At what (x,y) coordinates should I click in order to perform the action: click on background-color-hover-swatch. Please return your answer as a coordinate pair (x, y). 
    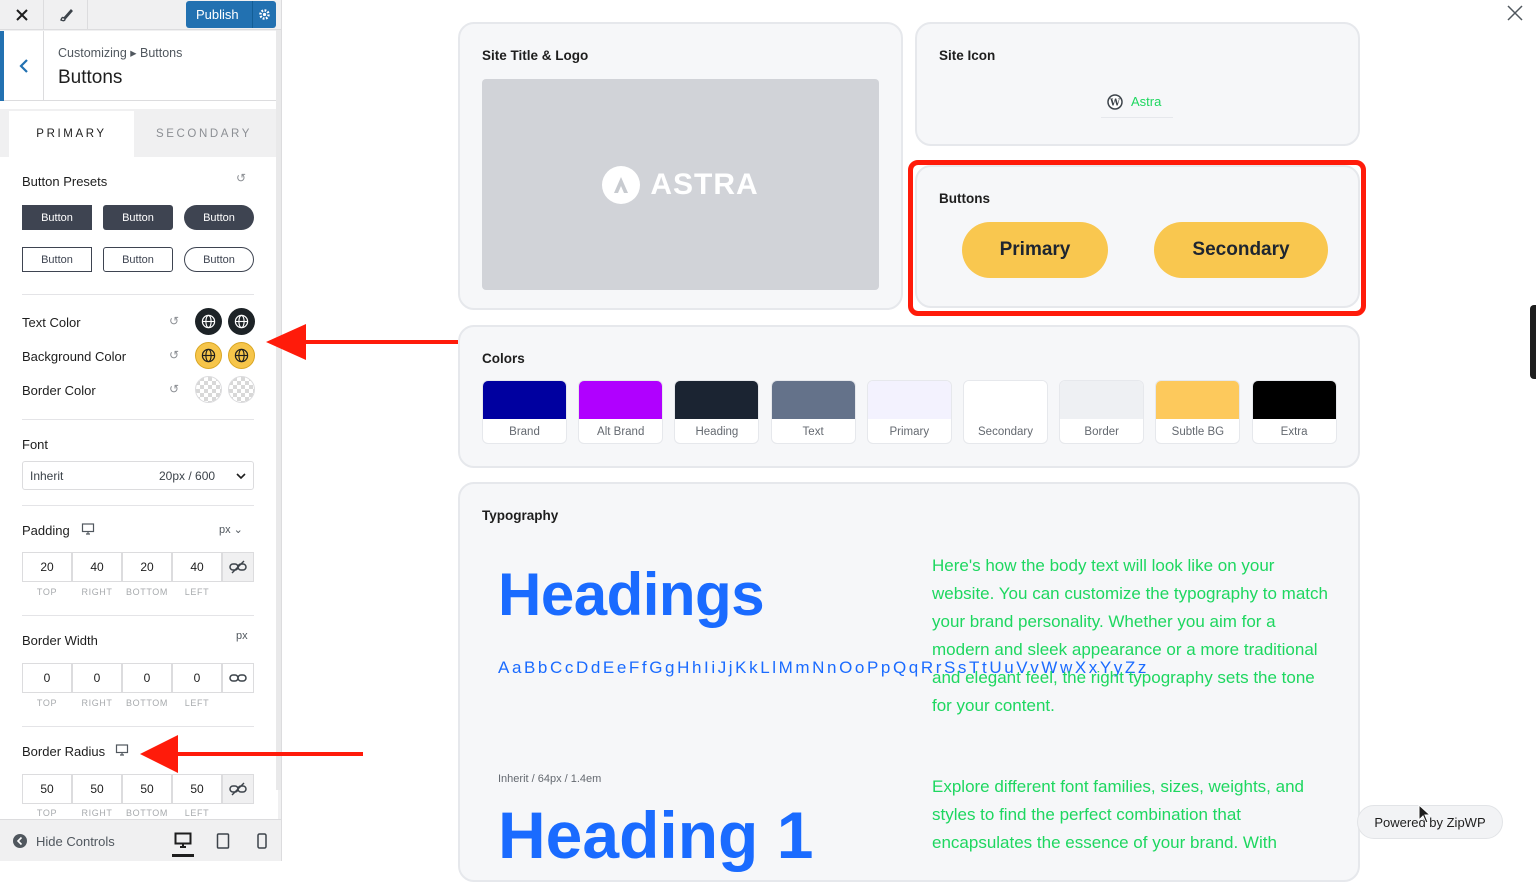
    Looking at the image, I should click on (241, 355).